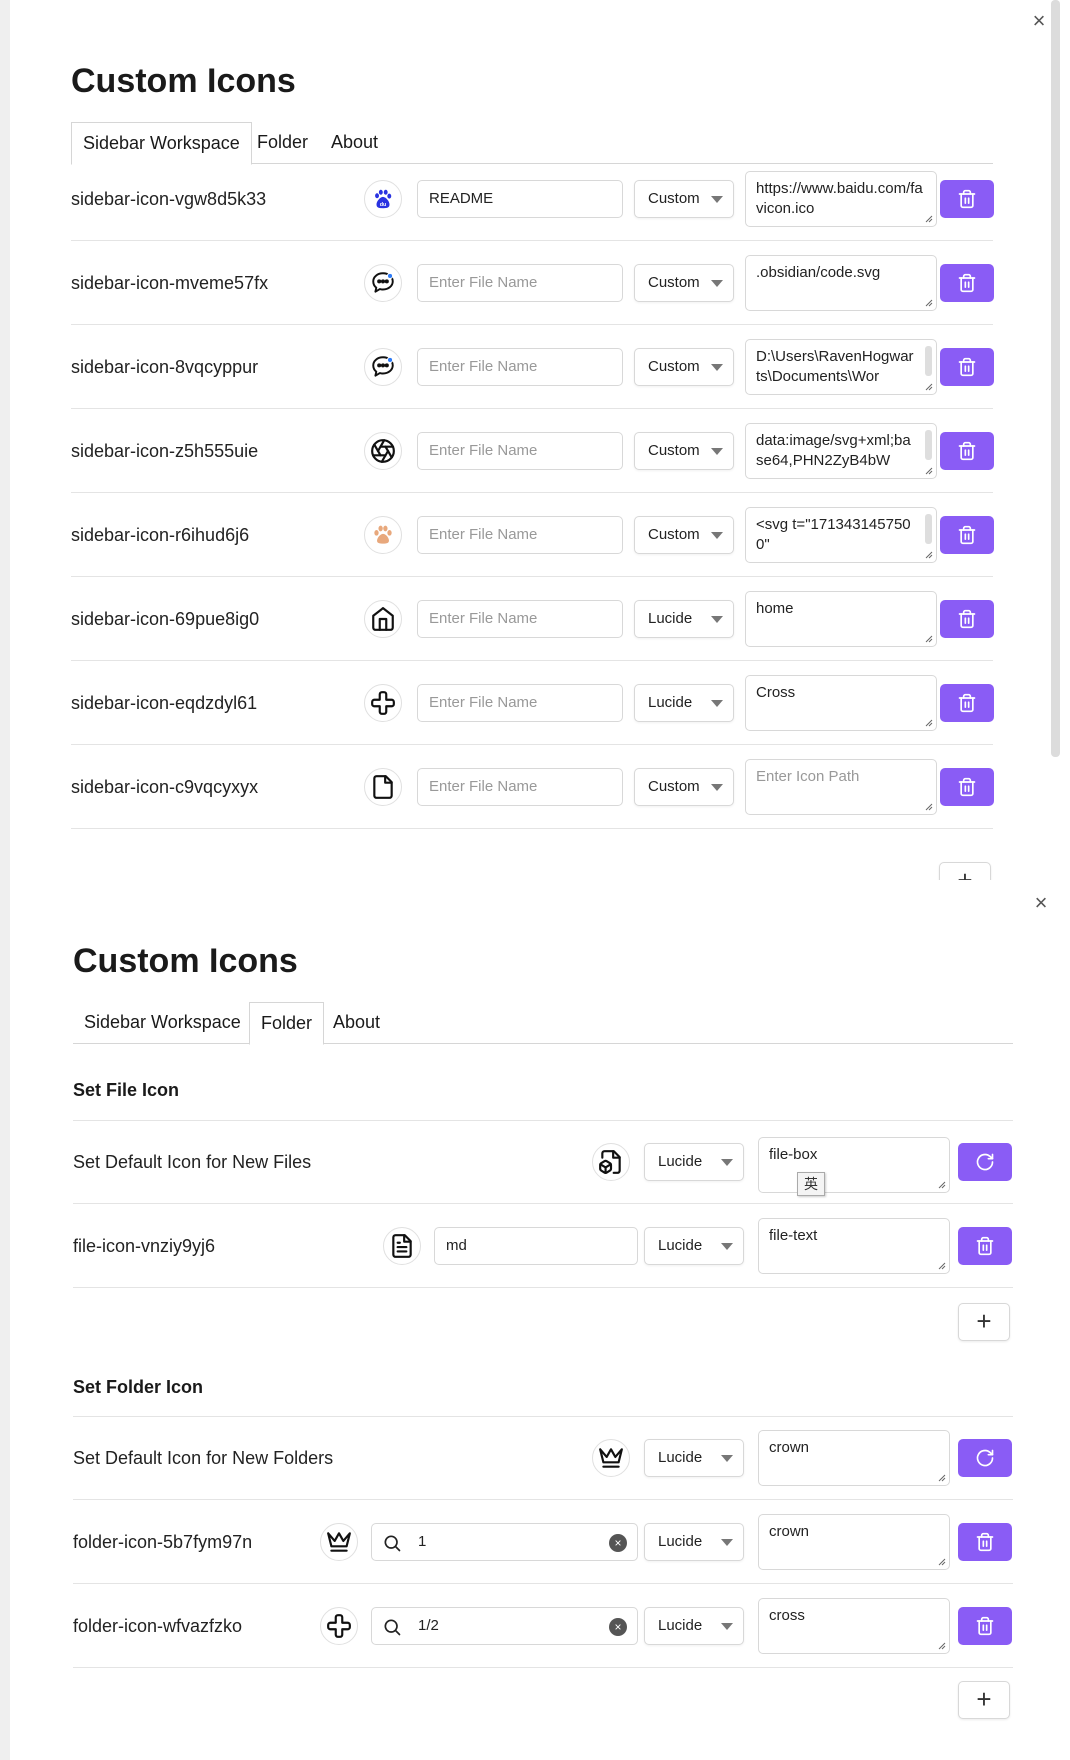 The width and height of the screenshot is (1070, 1760). What do you see at coordinates (833, 450) in the screenshot?
I see `textarea-value: data:image/svg+xml;base64,PHN2ZyB4bW` at bounding box center [833, 450].